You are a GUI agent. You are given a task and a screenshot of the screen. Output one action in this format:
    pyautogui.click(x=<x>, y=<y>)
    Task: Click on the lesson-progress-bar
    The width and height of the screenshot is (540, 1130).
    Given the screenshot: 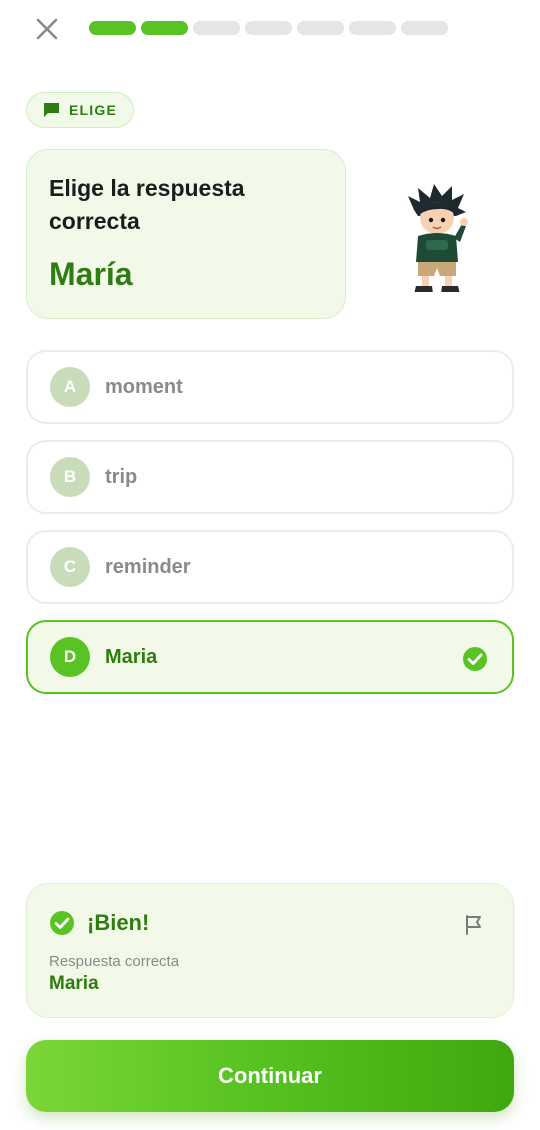 What is the action you would take?
    pyautogui.click(x=268, y=28)
    